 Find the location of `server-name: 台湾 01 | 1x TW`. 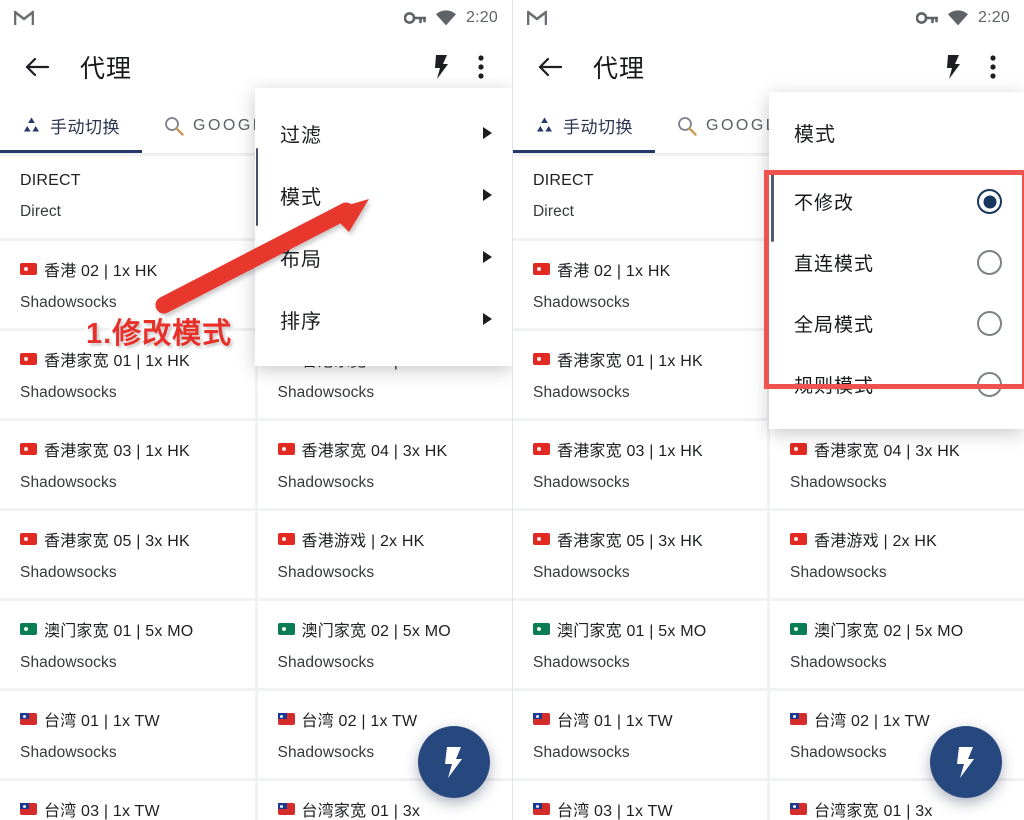

server-name: 台湾 01 | 1x TW is located at coordinates (102, 721).